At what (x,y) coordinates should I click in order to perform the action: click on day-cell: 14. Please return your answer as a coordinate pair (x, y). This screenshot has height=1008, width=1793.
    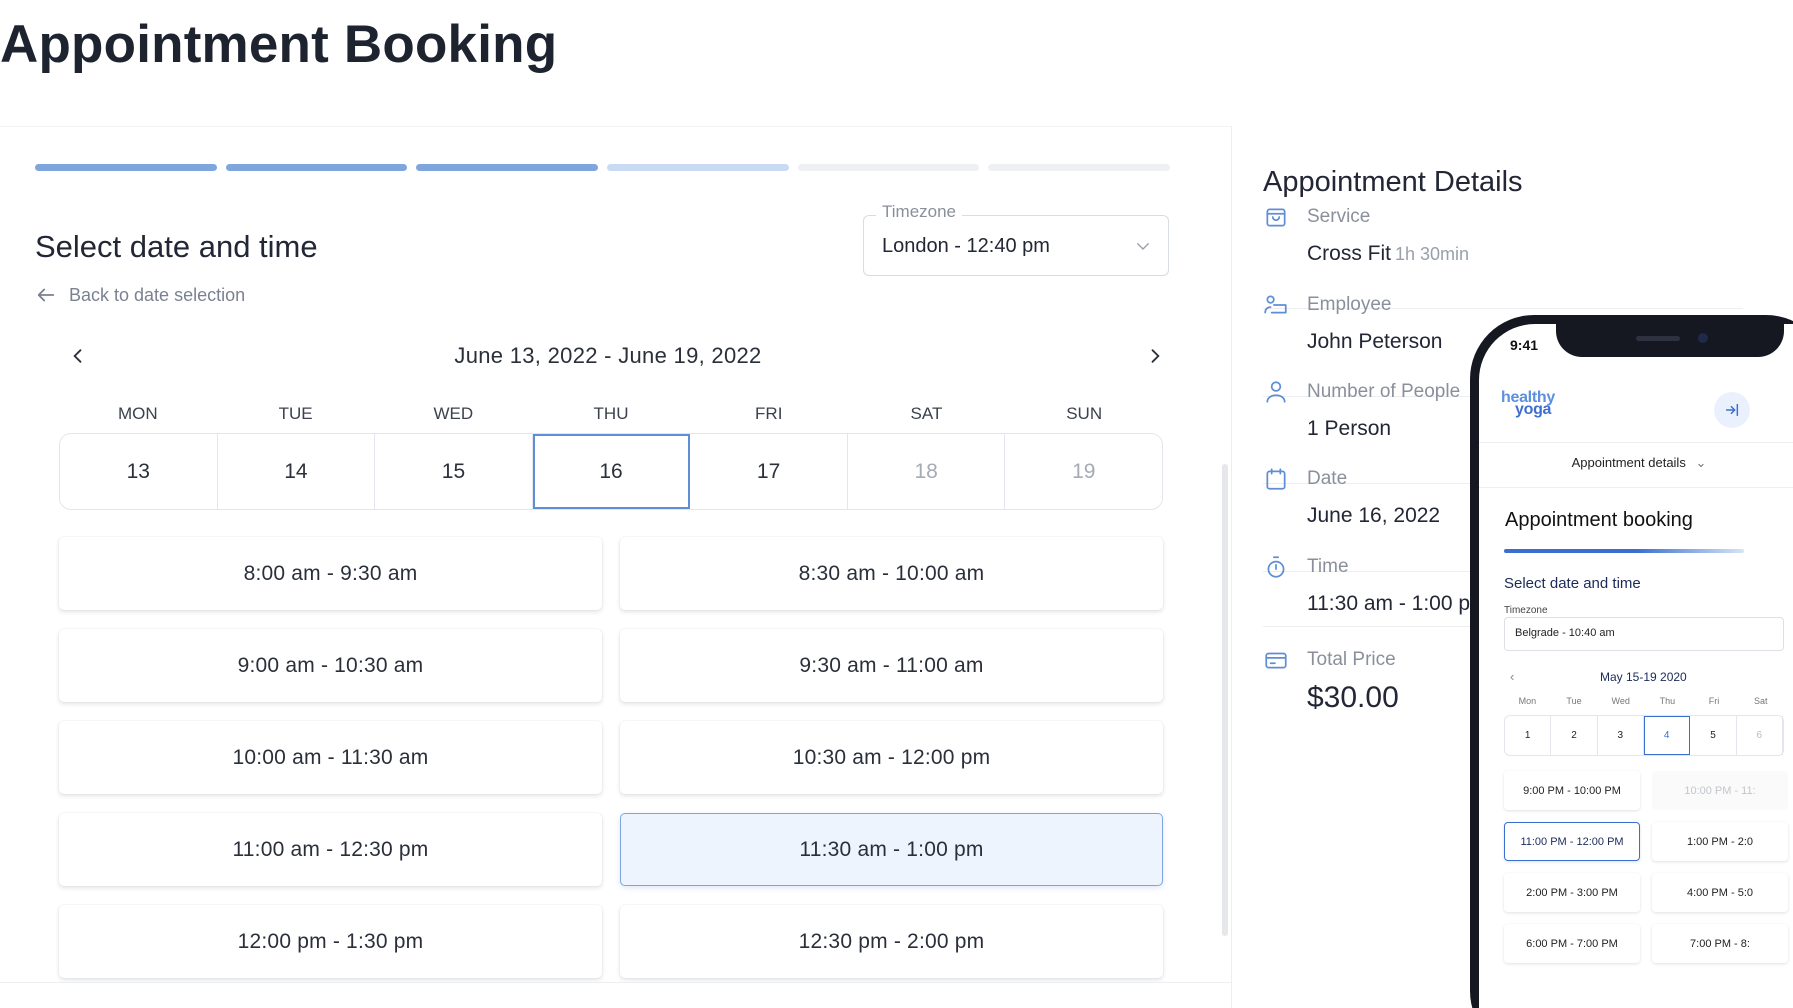
    Looking at the image, I should click on (297, 471).